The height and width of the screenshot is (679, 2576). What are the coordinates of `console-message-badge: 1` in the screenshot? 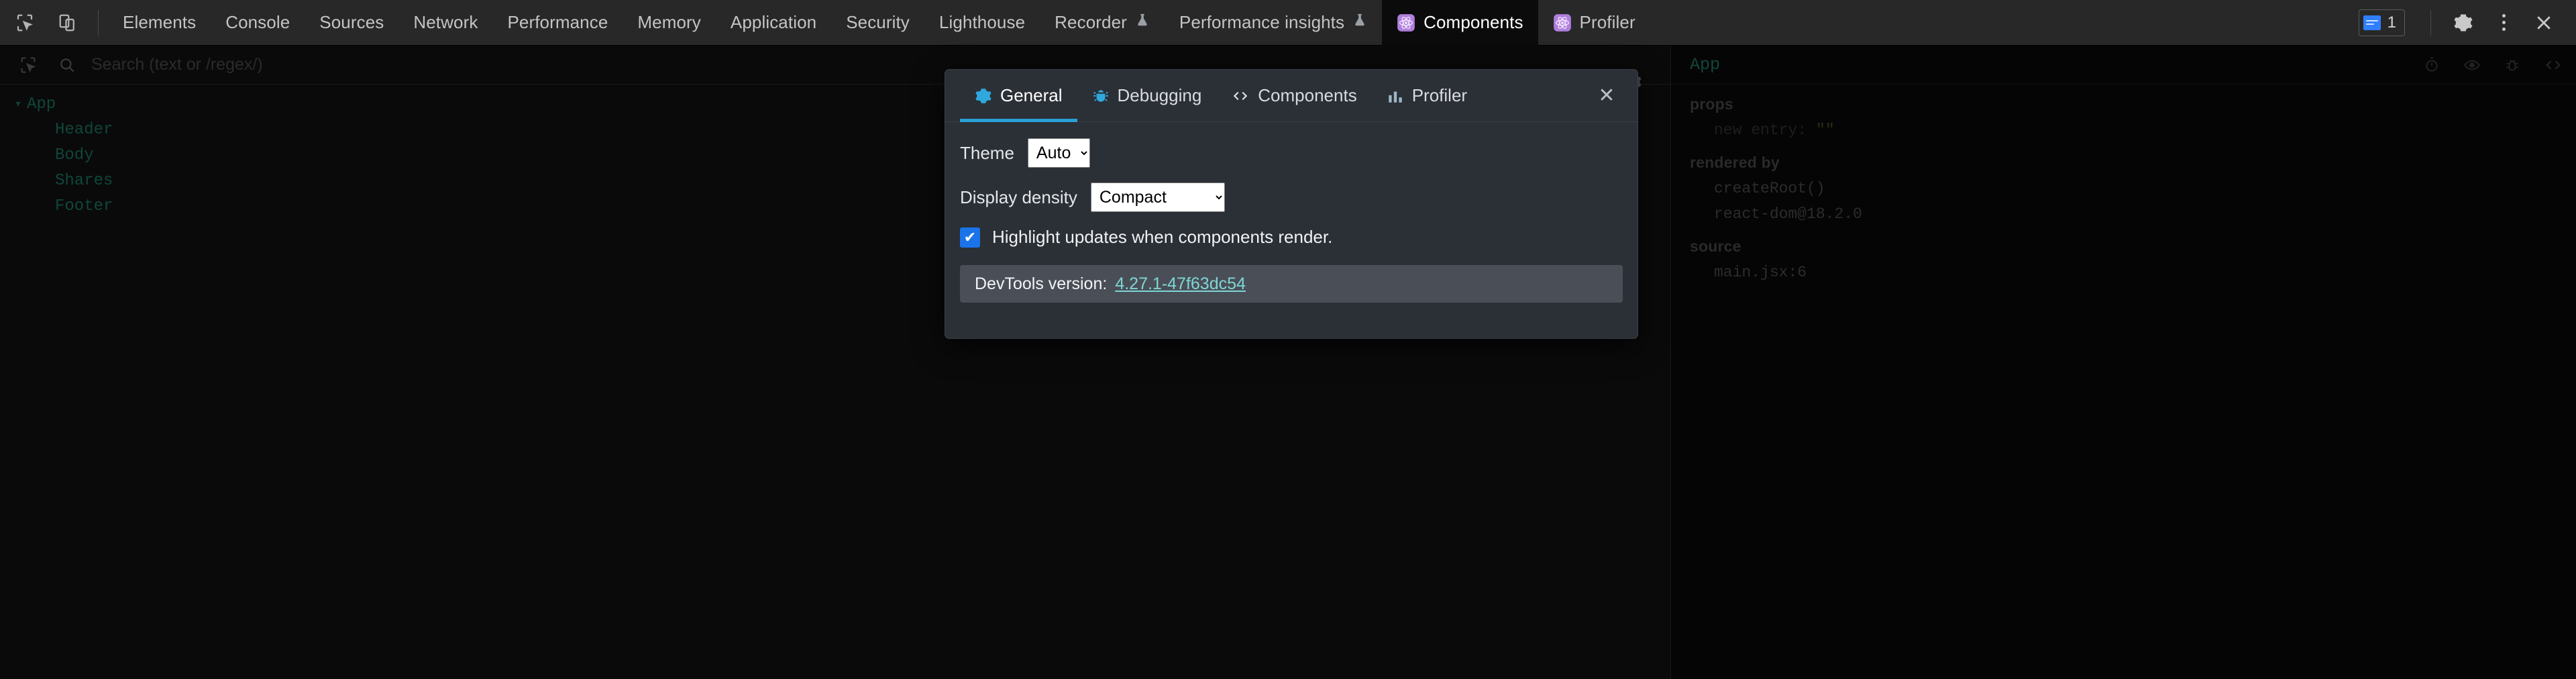 It's located at (2381, 22).